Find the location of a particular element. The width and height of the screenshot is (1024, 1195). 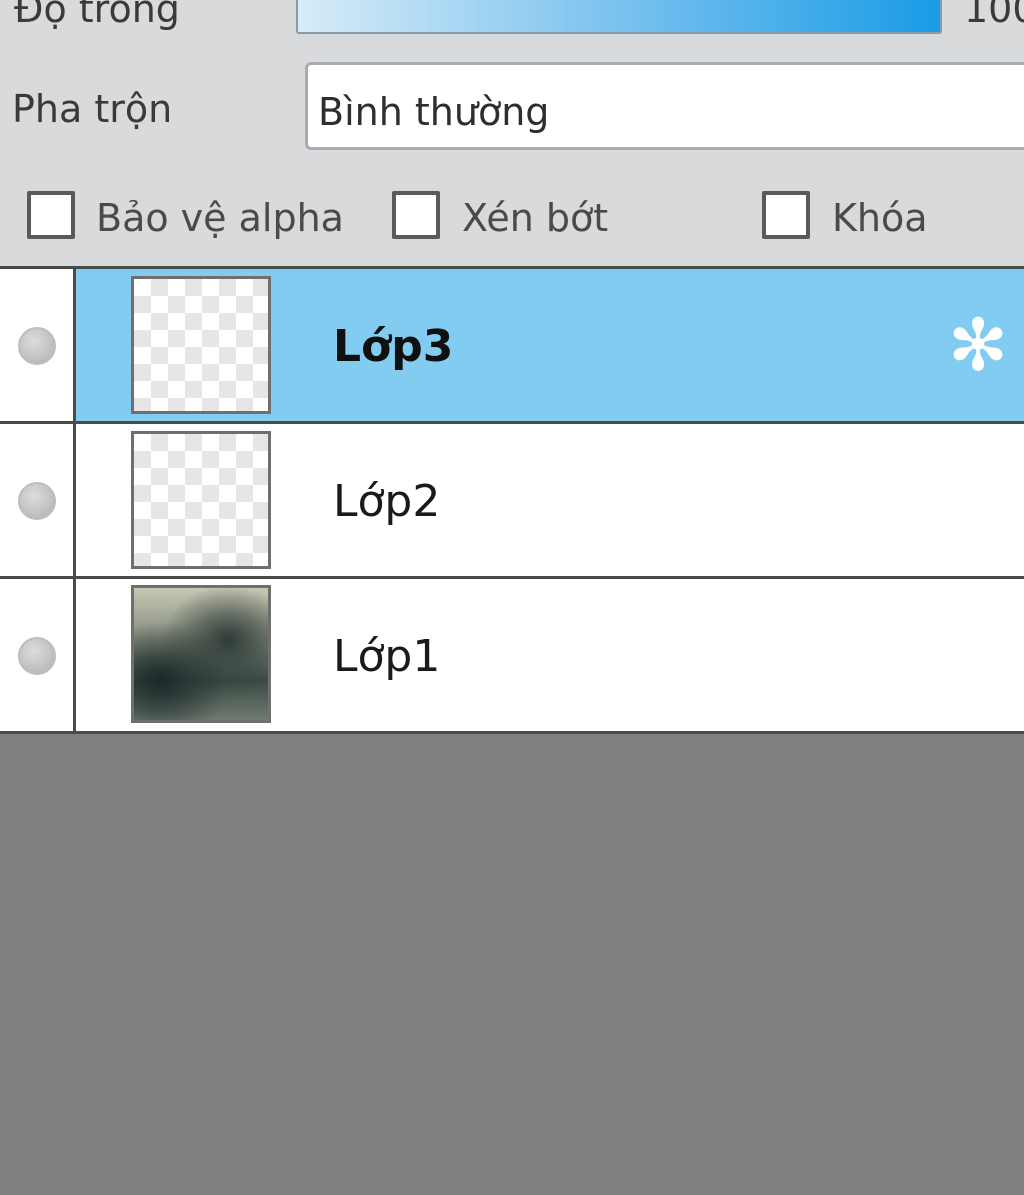

blend-mode-select: Bình thường is located at coordinates (664, 106).